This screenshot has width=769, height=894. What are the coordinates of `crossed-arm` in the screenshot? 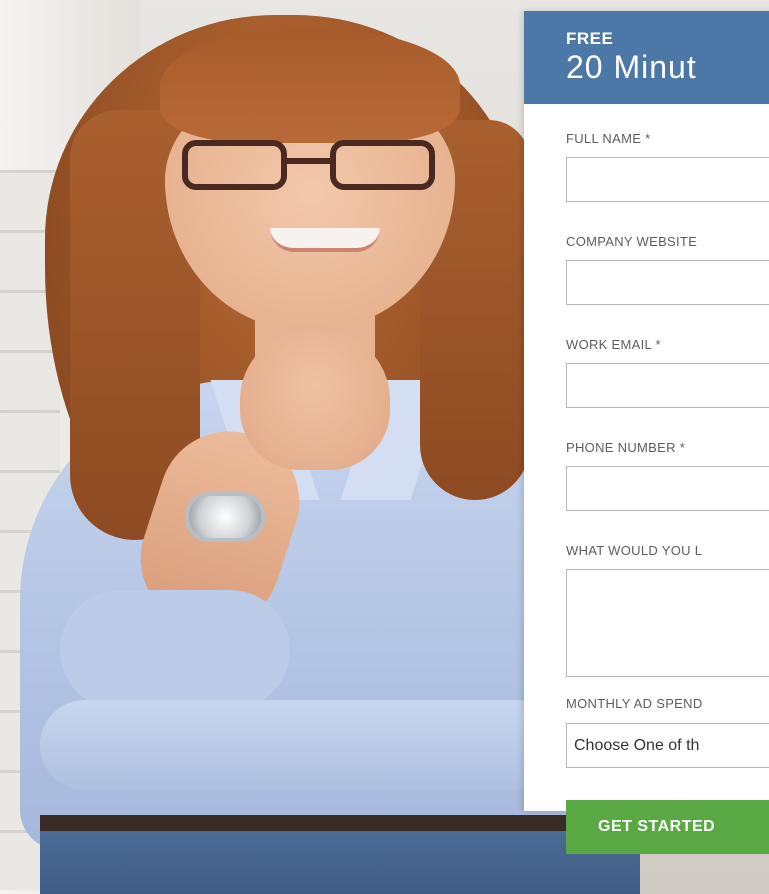 It's located at (300, 745).